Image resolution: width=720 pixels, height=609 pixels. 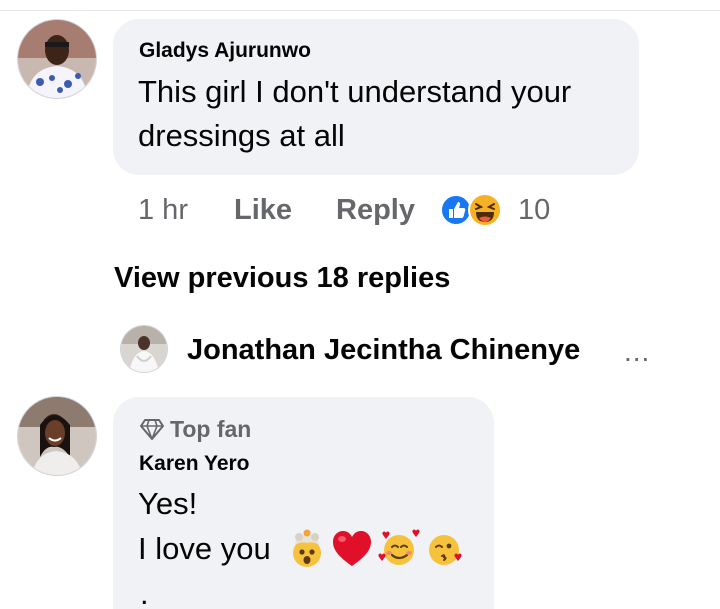 What do you see at coordinates (360, 10) in the screenshot?
I see `divider` at bounding box center [360, 10].